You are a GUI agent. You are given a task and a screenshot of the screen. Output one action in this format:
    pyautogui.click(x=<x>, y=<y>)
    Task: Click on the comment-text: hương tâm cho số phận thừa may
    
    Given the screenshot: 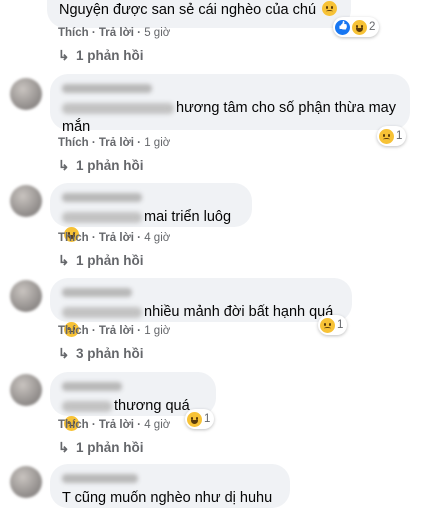 What is the action you would take?
    pyautogui.click(x=286, y=108)
    